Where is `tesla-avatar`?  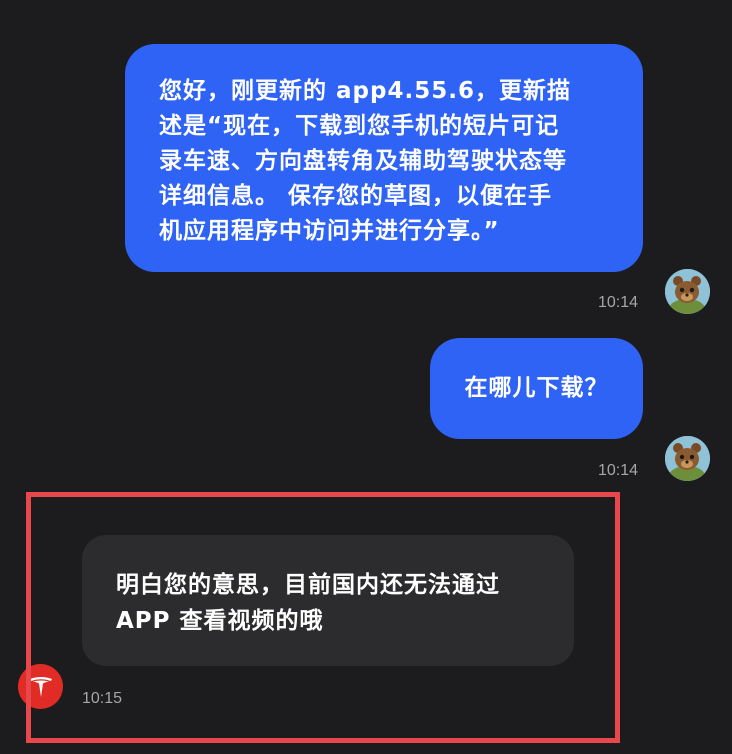 tesla-avatar is located at coordinates (40, 686).